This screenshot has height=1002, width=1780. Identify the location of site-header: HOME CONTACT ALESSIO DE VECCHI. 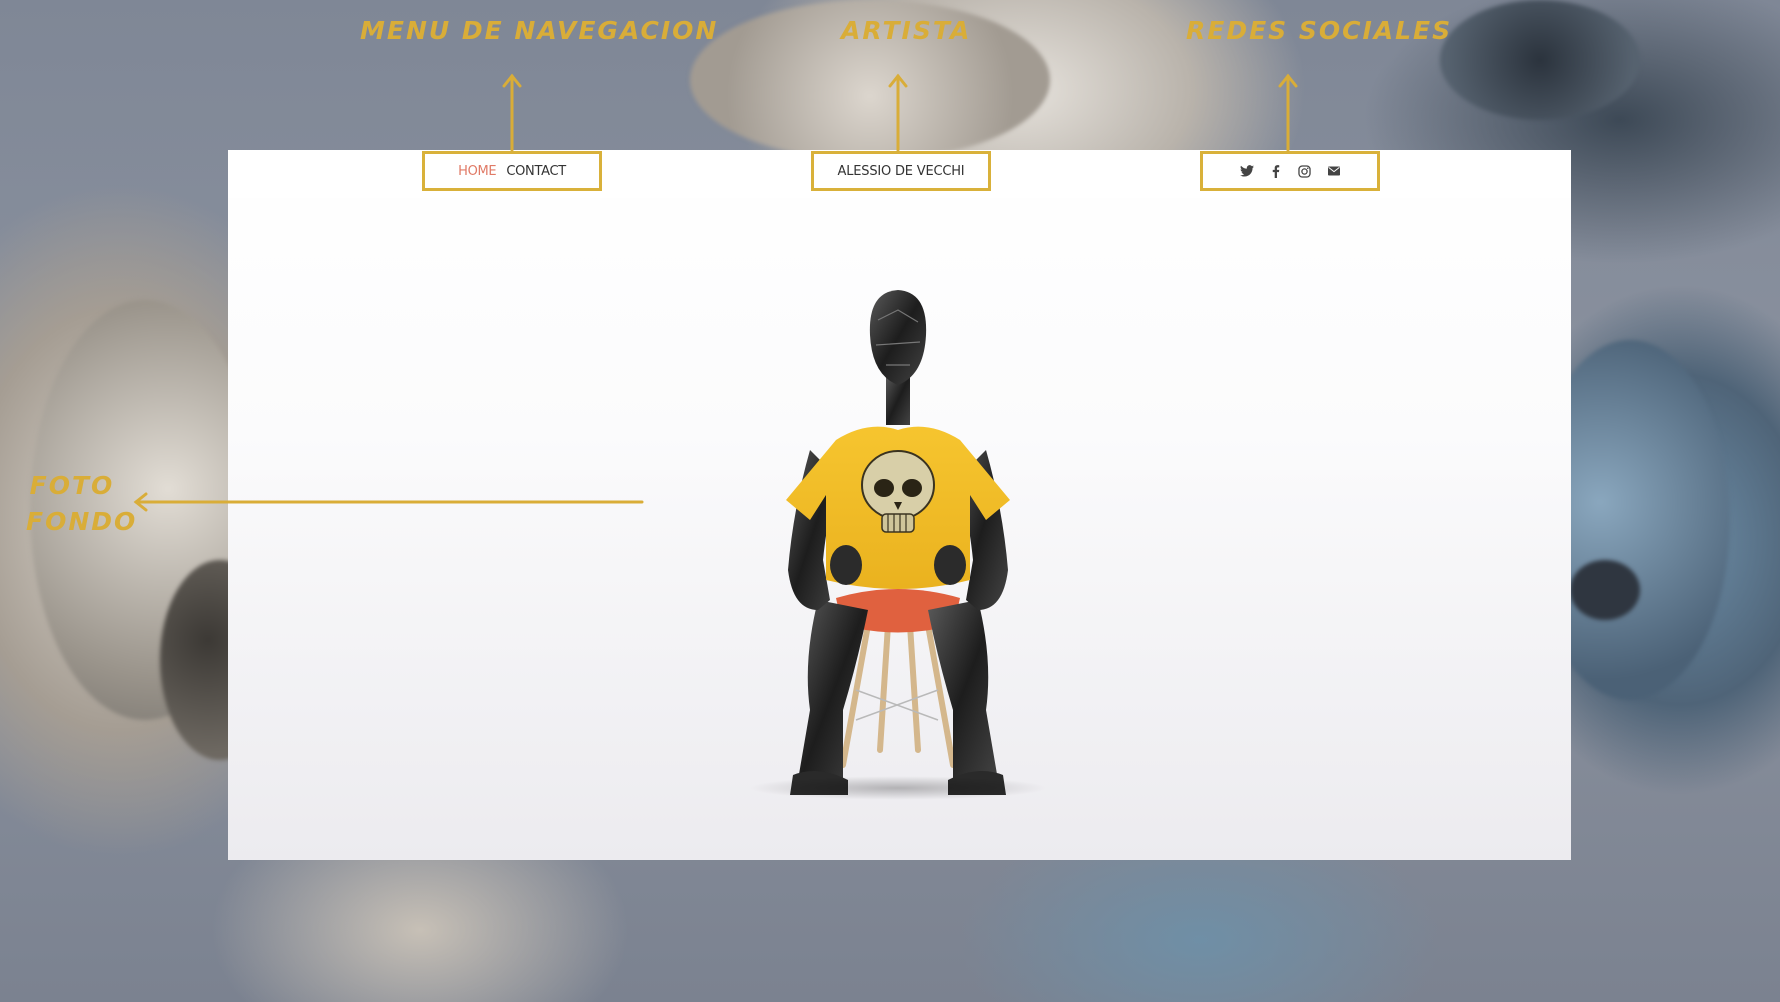
(899, 174).